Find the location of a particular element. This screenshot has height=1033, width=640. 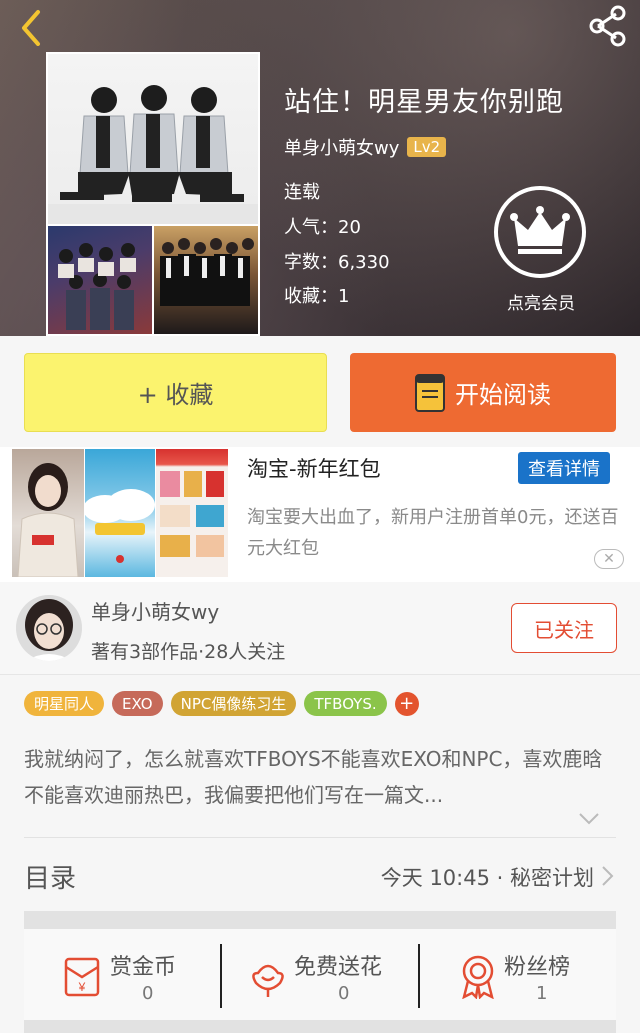

share-icon is located at coordinates (607, 26).